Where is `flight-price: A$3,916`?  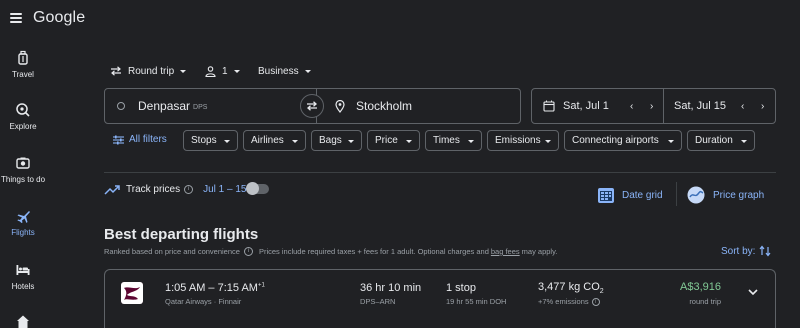
flight-price: A$3,916 is located at coordinates (700, 287).